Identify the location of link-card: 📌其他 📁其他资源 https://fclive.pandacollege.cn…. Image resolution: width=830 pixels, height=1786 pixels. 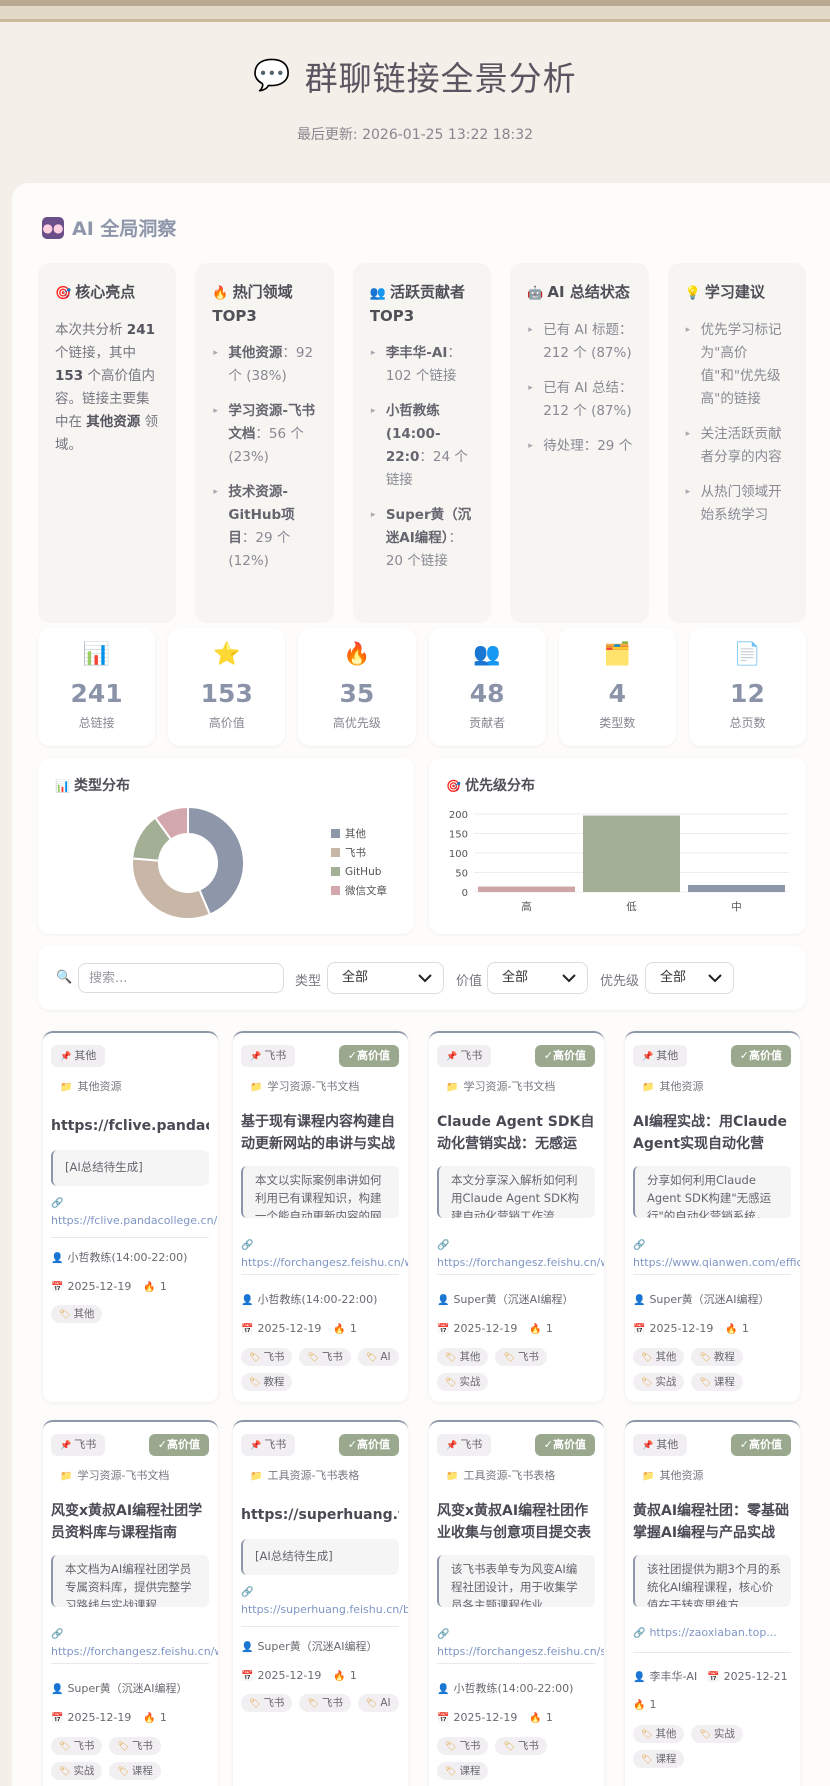
(130, 1216).